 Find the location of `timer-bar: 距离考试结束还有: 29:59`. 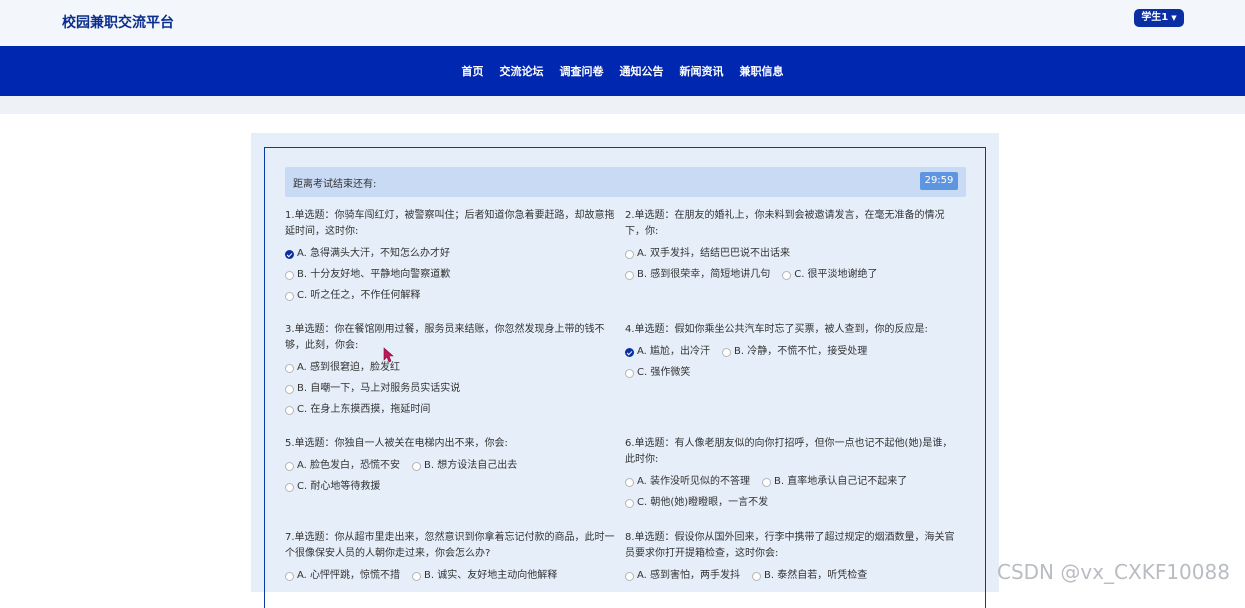

timer-bar: 距离考试结束还有: 29:59 is located at coordinates (625, 182).